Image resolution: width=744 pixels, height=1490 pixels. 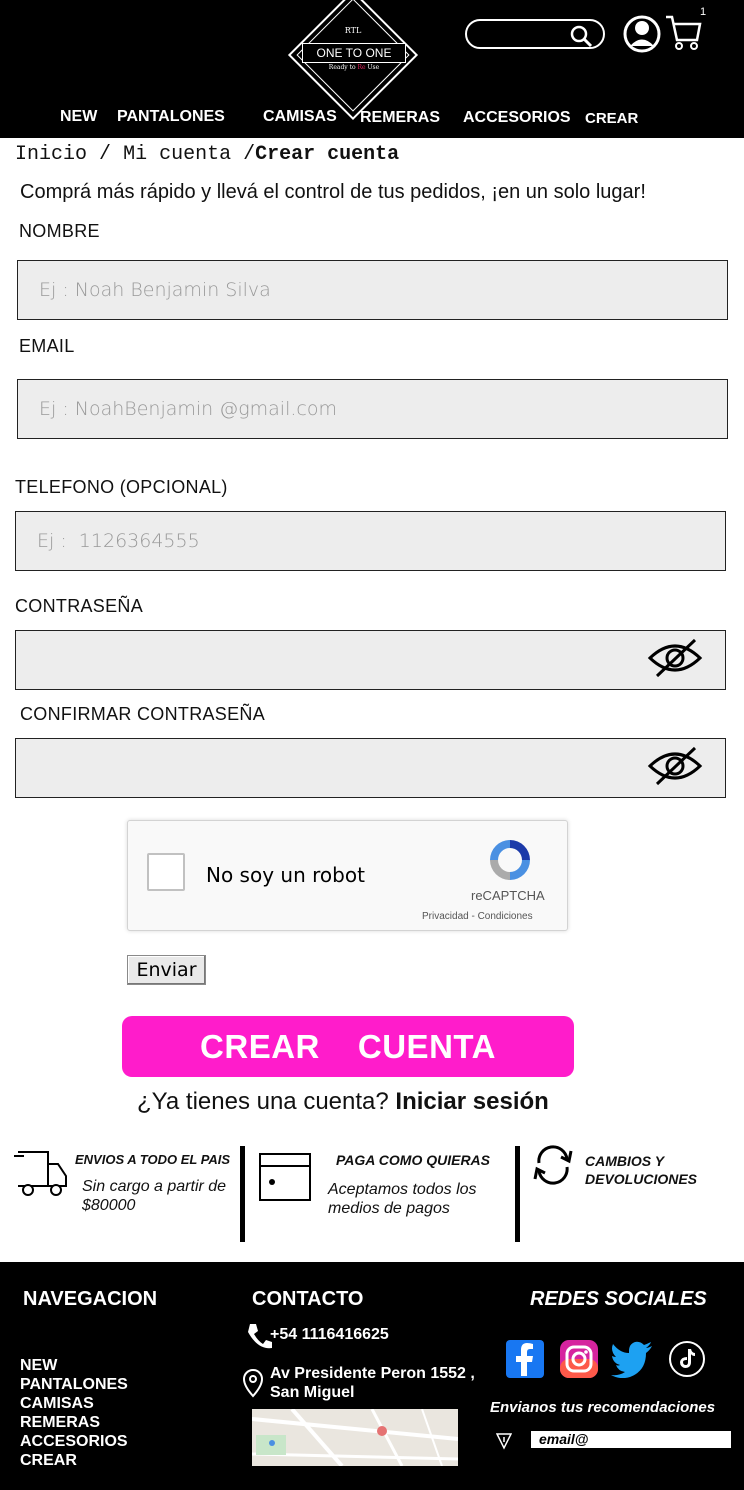 What do you see at coordinates (525, 1359) in the screenshot?
I see `facebook-icon` at bounding box center [525, 1359].